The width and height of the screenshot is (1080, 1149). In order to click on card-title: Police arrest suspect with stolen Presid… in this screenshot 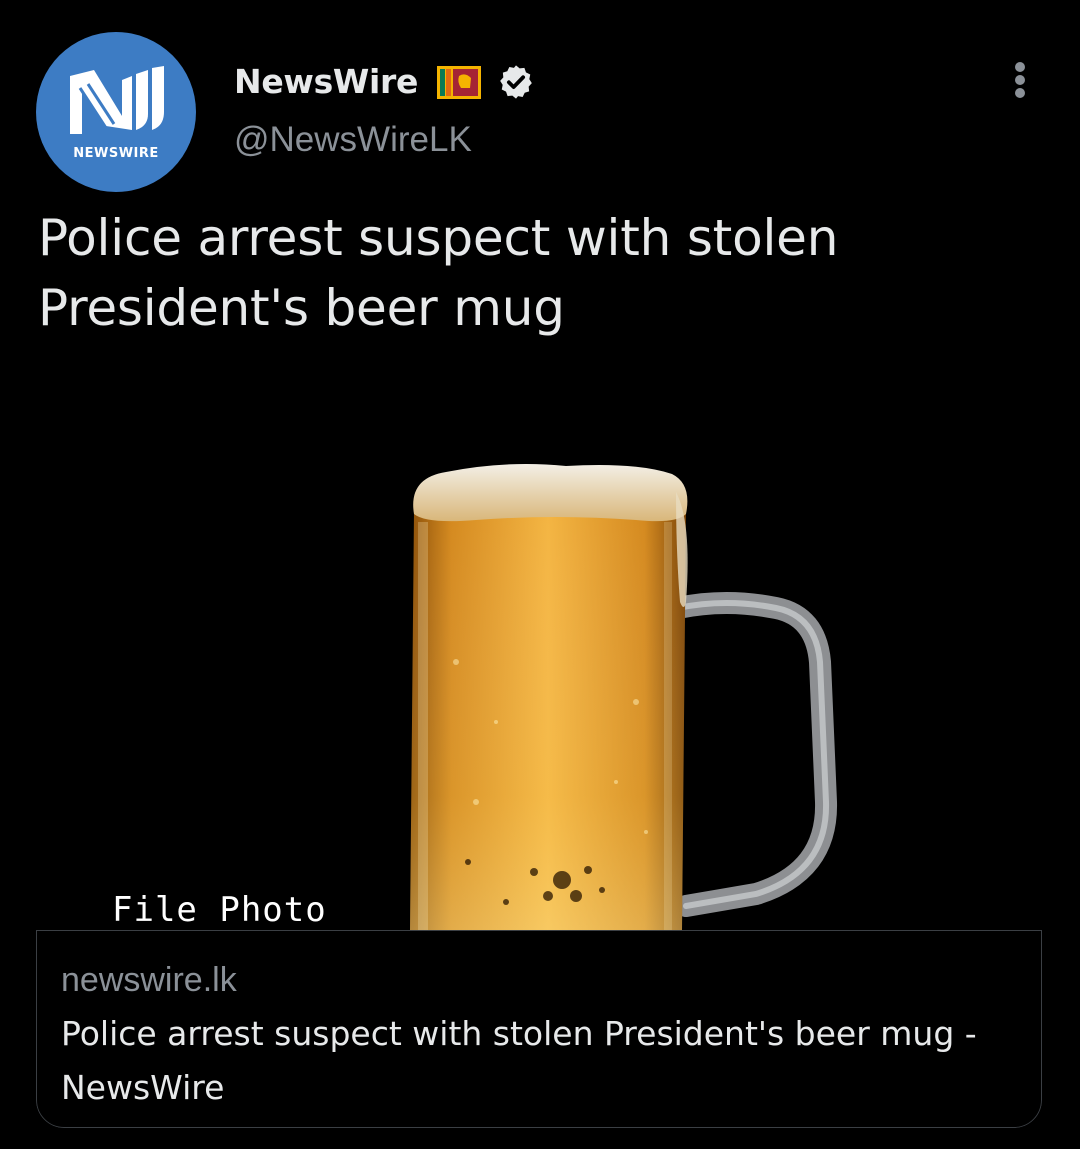, I will do `click(519, 1060)`.